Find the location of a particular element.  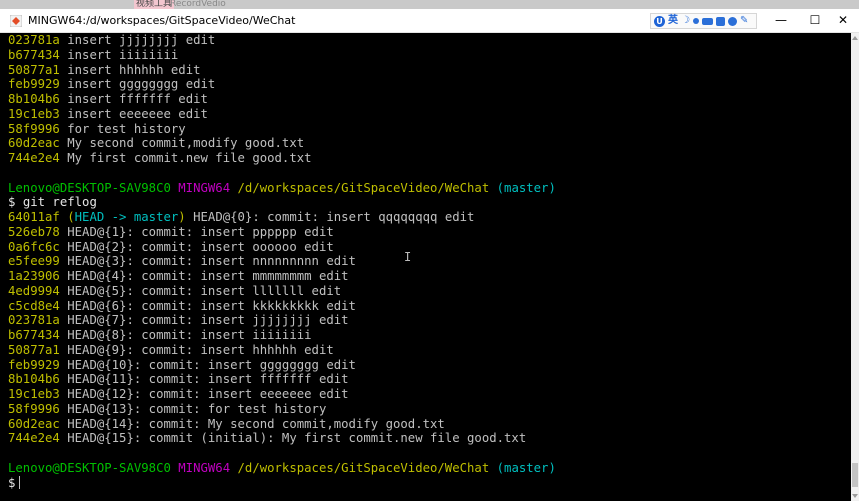

git-bash-app-icon is located at coordinates (16, 21).